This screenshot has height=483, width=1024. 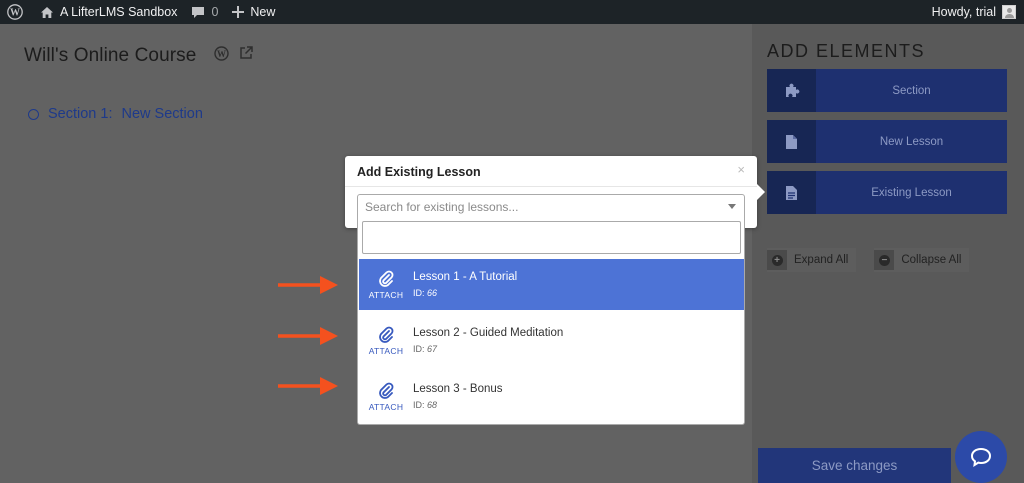 What do you see at coordinates (1009, 12) in the screenshot?
I see `avatar` at bounding box center [1009, 12].